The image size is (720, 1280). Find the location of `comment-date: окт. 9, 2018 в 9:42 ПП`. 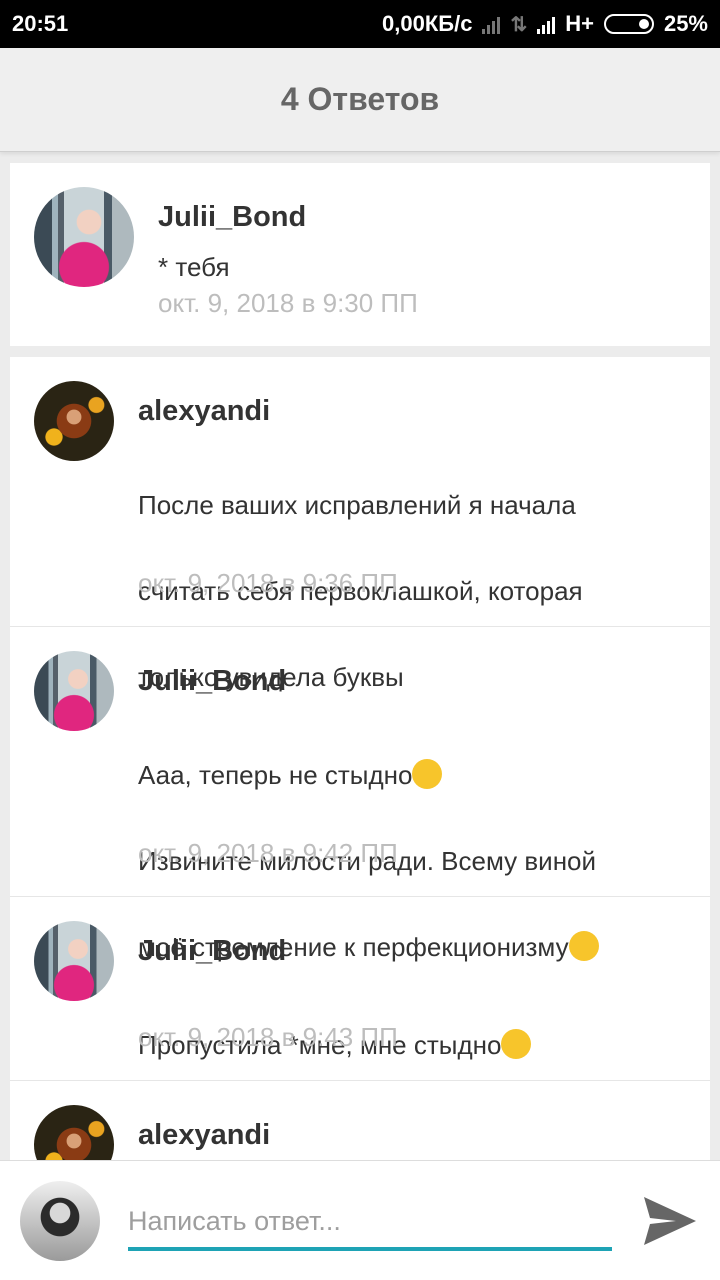

comment-date: окт. 9, 2018 в 9:42 ПП is located at coordinates (268, 853).